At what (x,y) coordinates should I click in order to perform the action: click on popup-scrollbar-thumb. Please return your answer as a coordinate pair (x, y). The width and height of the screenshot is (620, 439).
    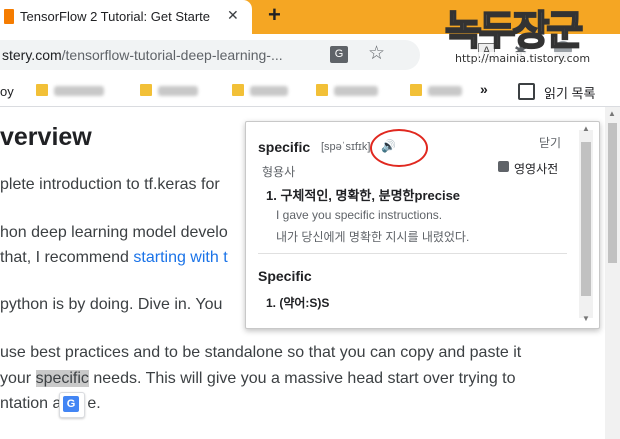
    Looking at the image, I should click on (586, 219).